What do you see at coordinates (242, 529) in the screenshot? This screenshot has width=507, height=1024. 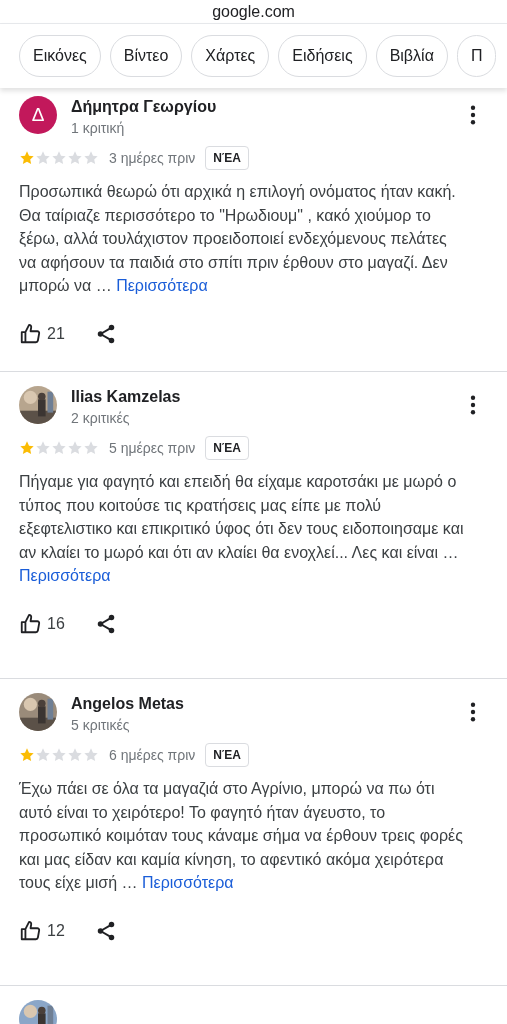 I see `review-text: Πήγαμε για φαγητό και επειδή θα είχαμε καροτσάκι με μωρό ο τύπος που κοιτούσε τις κρατήσεις μας είπε με πολύ εξεφτελιστικο και επικριτικό ύφος ότι δεν τους ειδοποιησαμε και αν κλαίει το μωρό και ότι αν κλαίει θα ενοχλεί... Λες και είναι … Περισσότερα` at bounding box center [242, 529].